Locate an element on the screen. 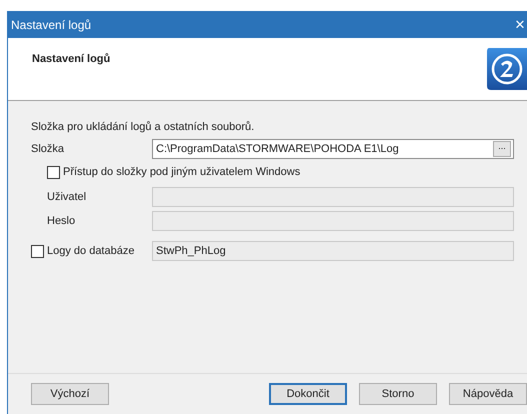 This screenshot has width=527, height=414. field-label: Složka is located at coordinates (48, 149).